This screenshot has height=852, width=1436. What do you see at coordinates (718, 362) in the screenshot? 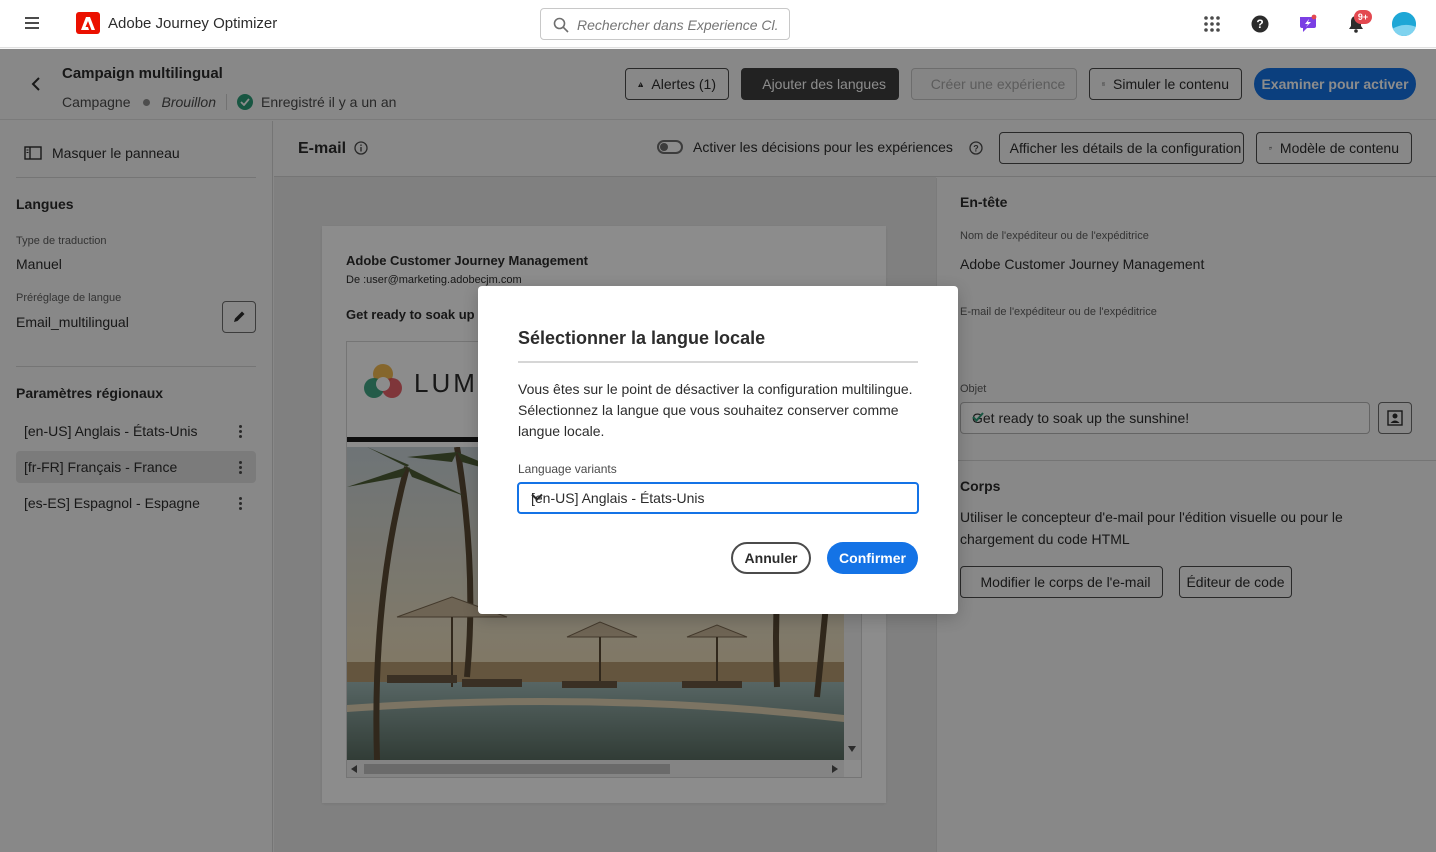
I see `dialog-divider` at bounding box center [718, 362].